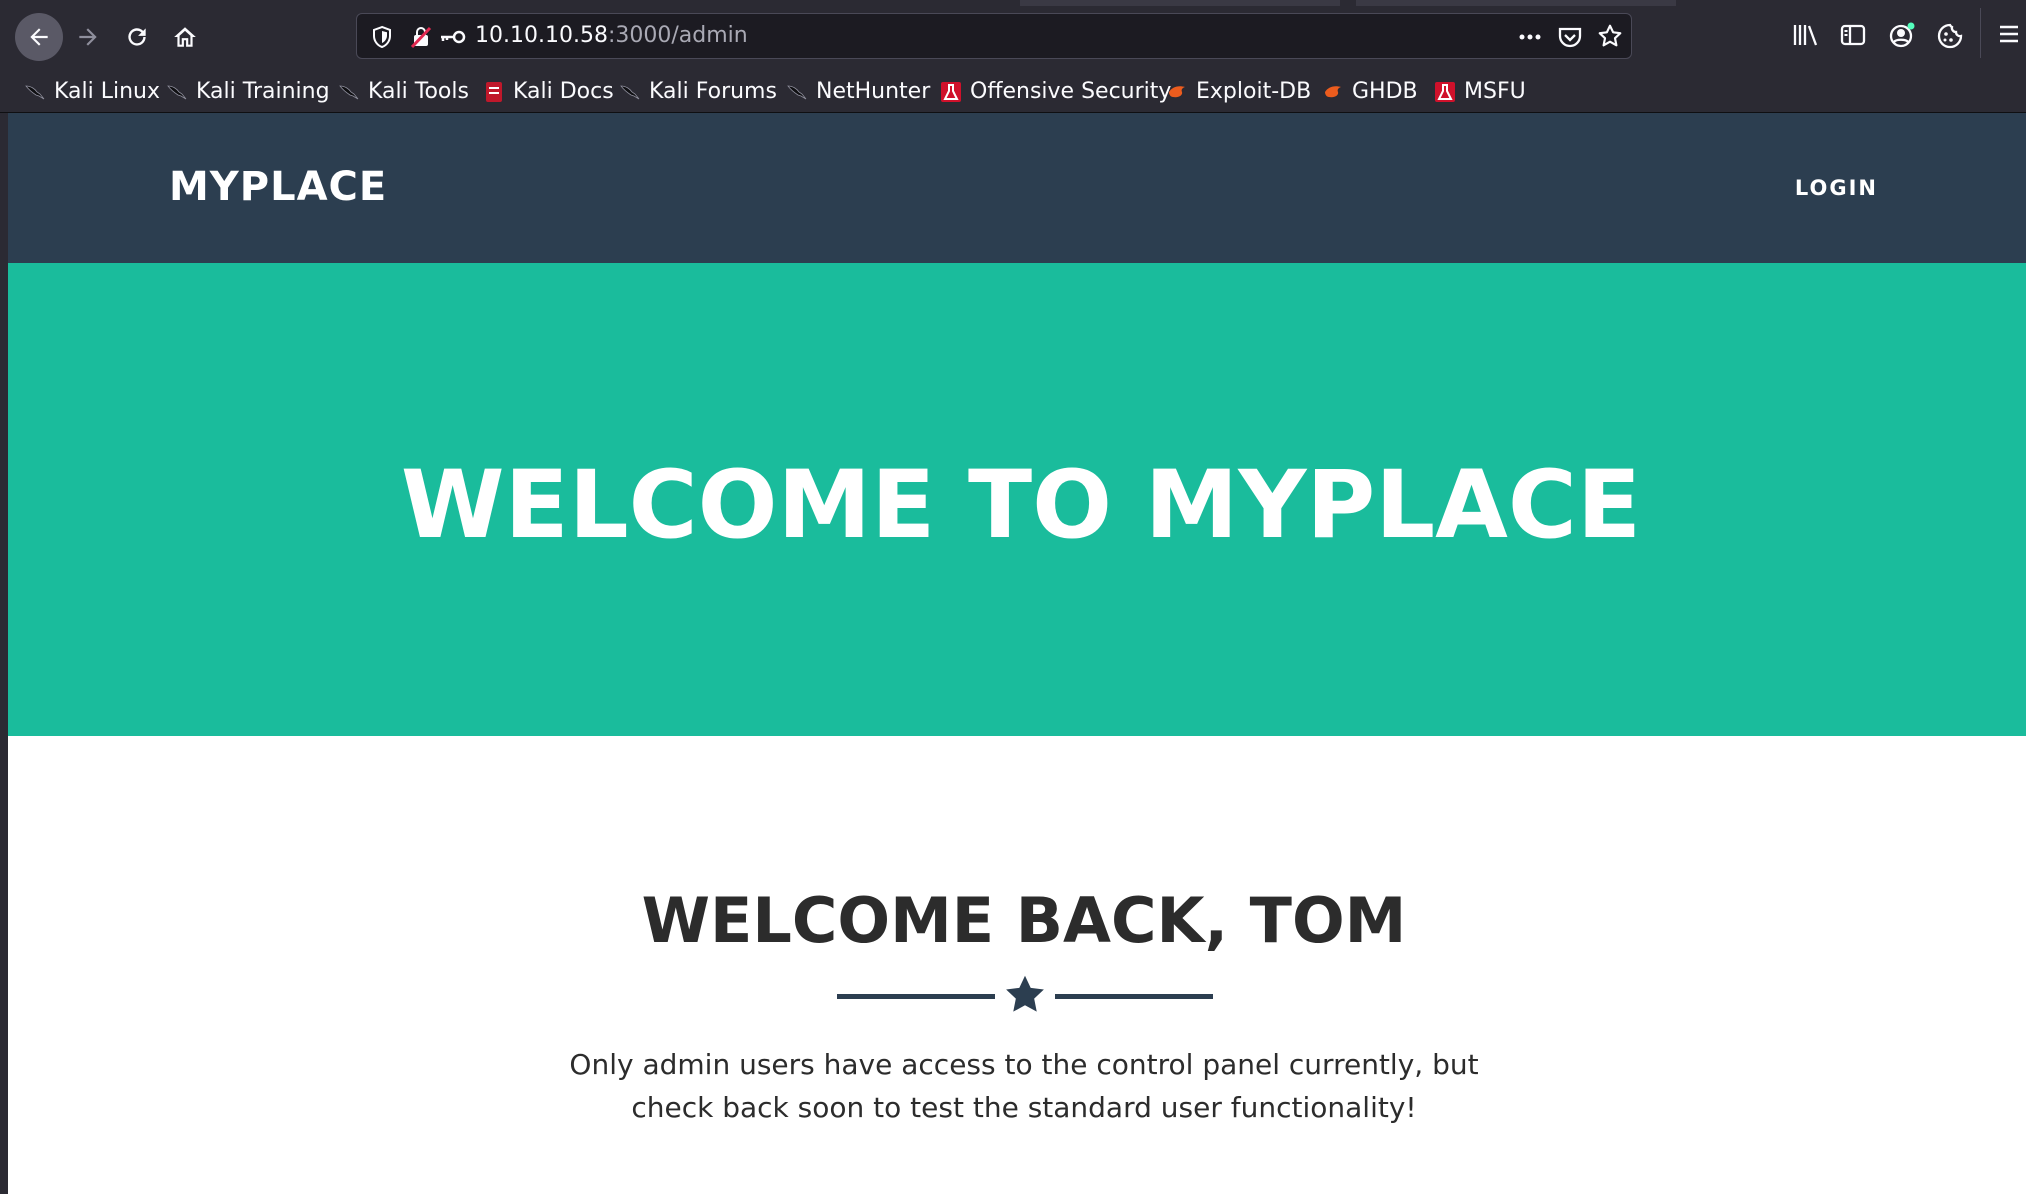  I want to click on bookmark-nethunter: NetHunter, so click(858, 92).